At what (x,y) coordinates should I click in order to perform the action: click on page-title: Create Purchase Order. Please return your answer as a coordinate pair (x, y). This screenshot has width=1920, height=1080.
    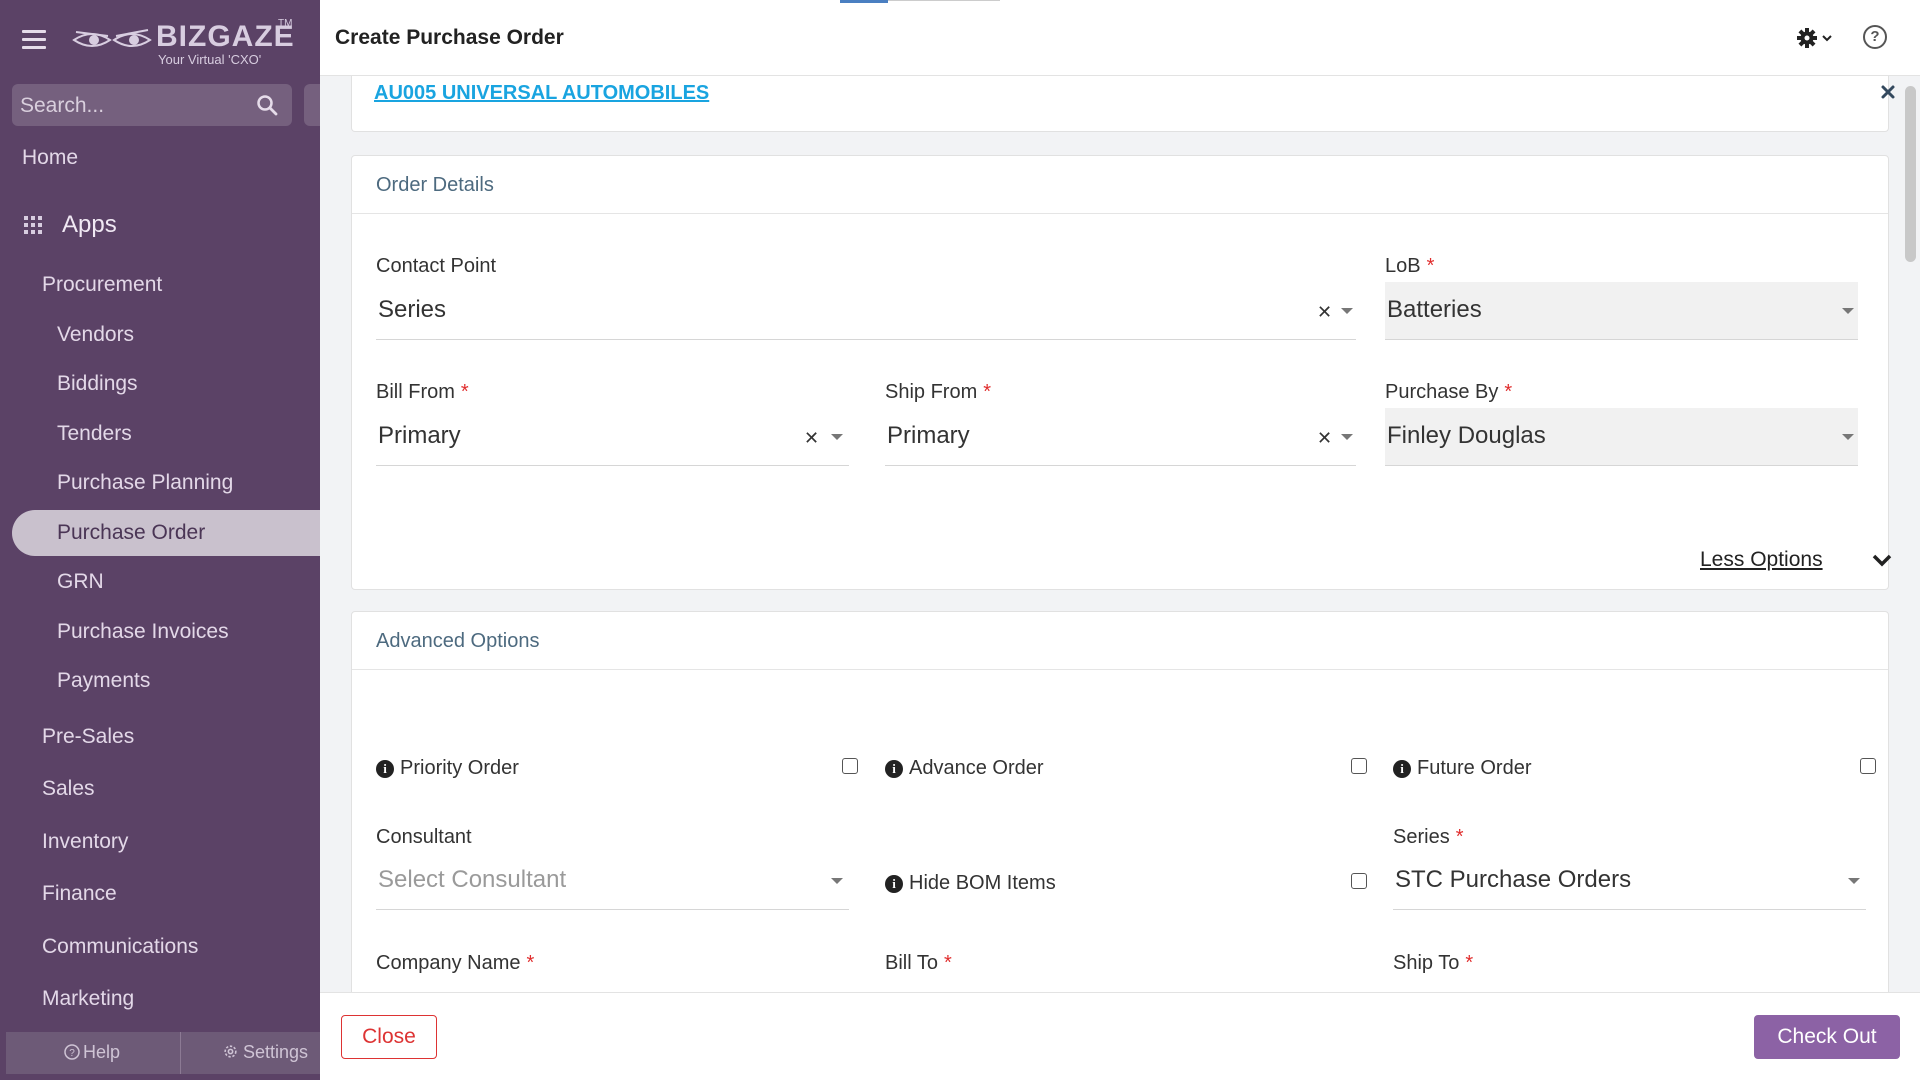
    Looking at the image, I should click on (449, 37).